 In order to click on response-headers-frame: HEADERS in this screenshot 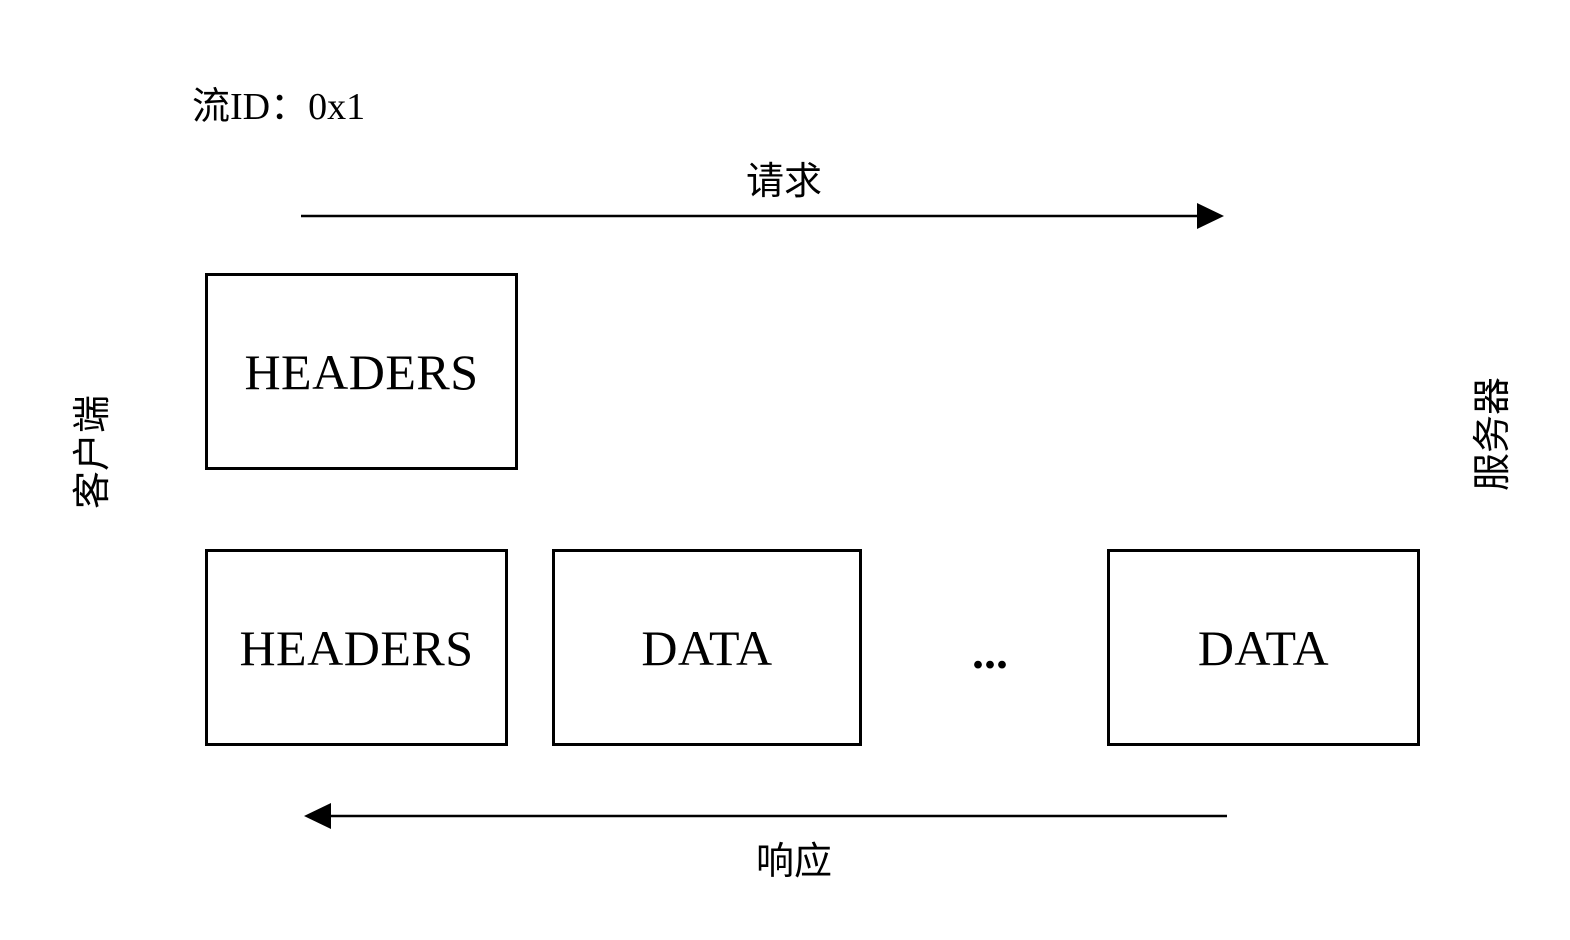, I will do `click(356, 647)`.